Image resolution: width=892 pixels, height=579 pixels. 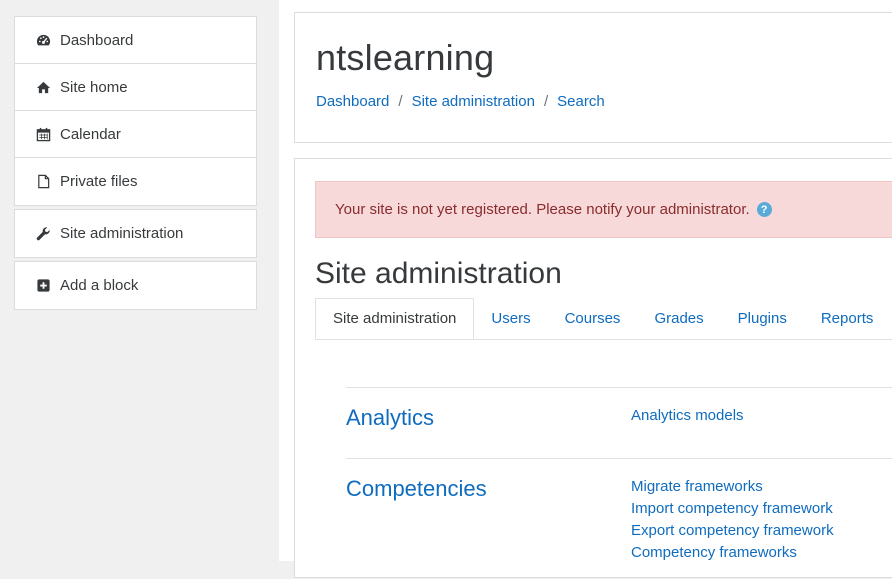 I want to click on category-analytics-link: Analytics, so click(x=390, y=418).